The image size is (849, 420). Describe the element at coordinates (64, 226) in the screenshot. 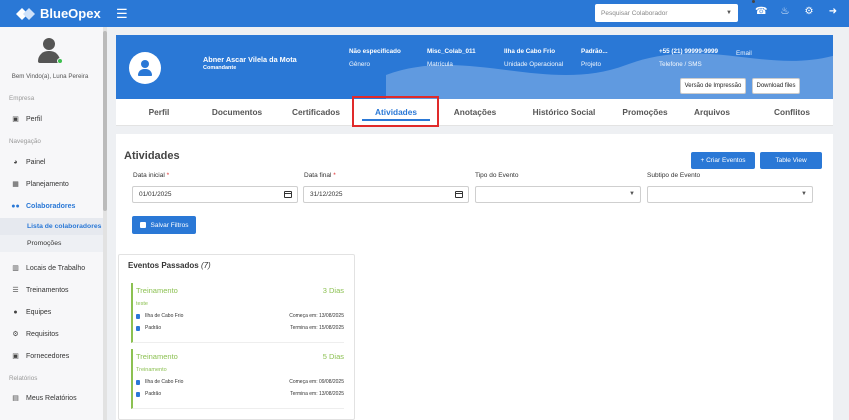

I see `sidebar-subitem-label: Lista de colaboradores` at that location.